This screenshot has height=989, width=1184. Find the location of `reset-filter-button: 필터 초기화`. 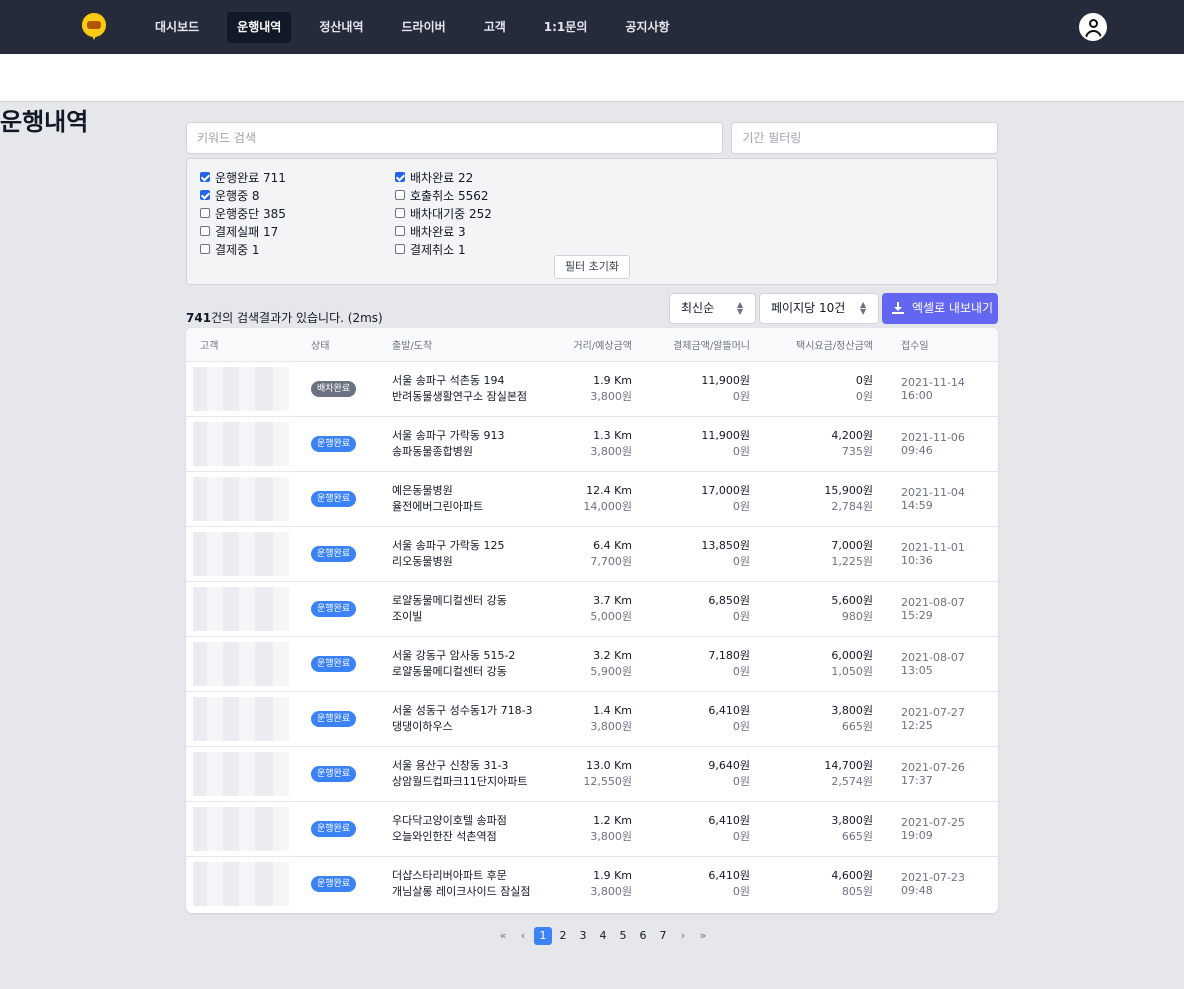

reset-filter-button: 필터 초기화 is located at coordinates (592, 267).